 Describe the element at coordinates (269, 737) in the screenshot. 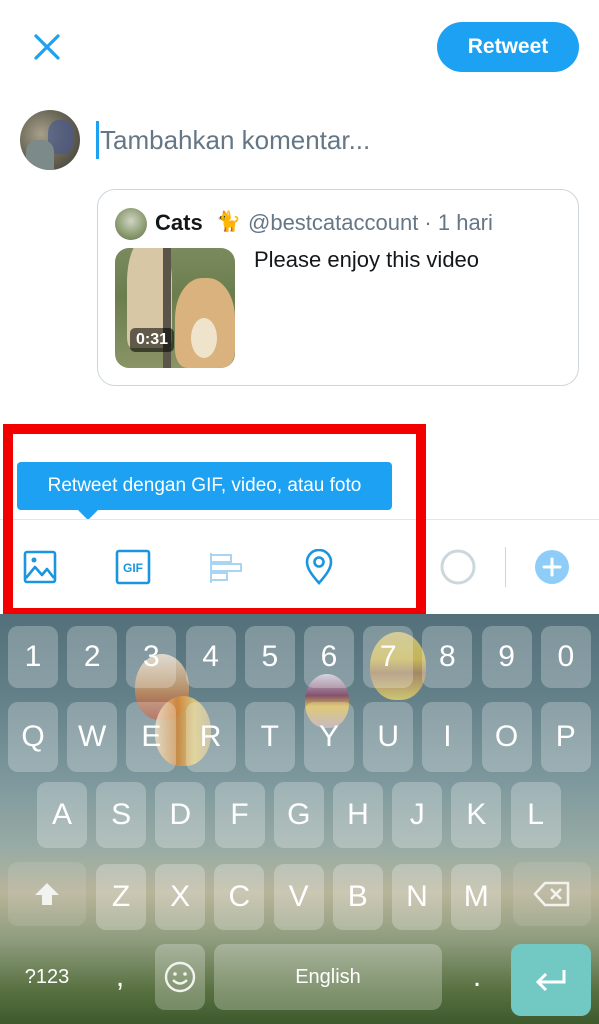

I see `key-t: T` at that location.